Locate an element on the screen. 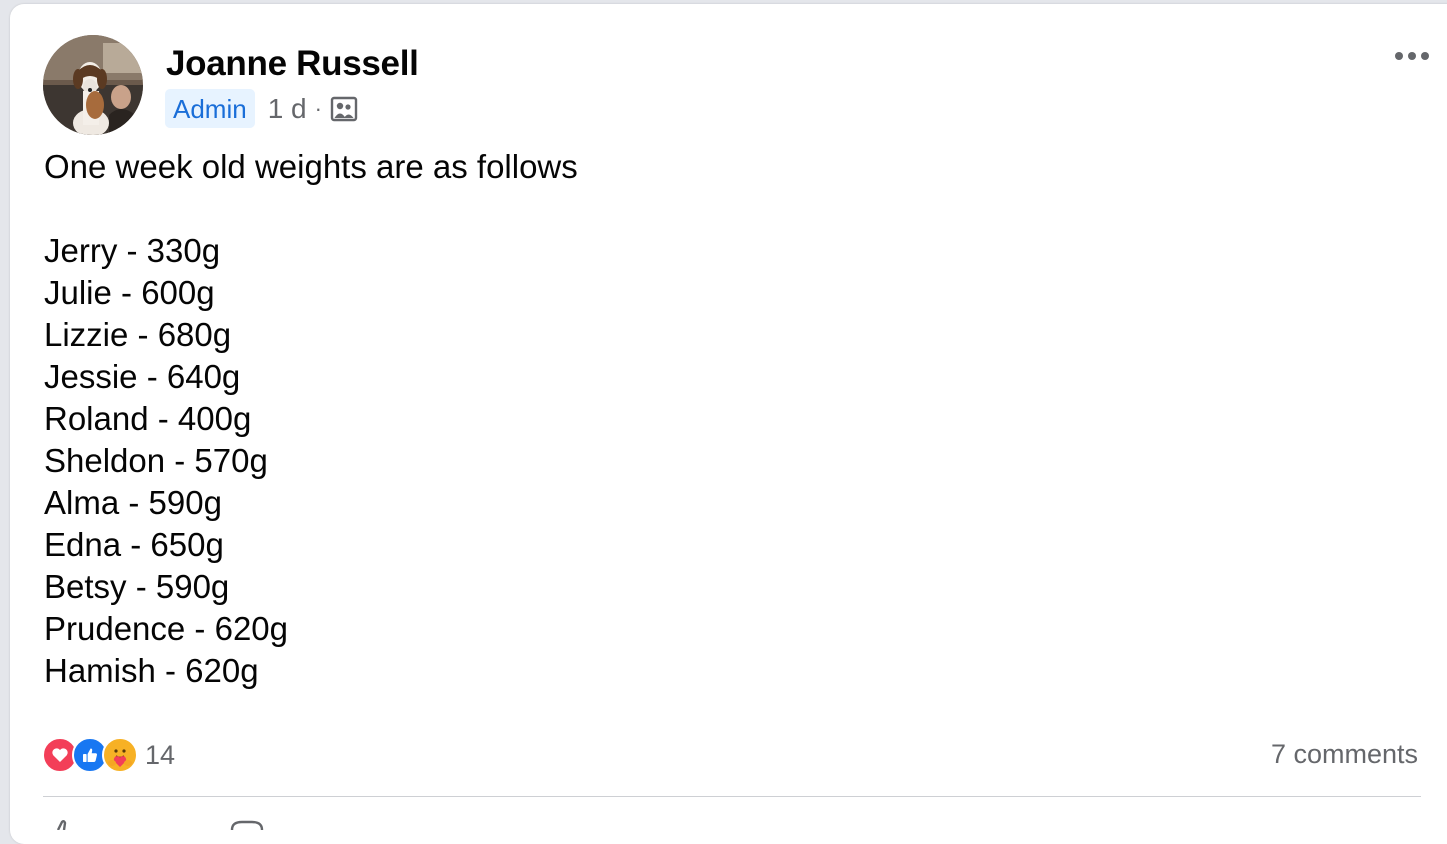 The image size is (1447, 844). weight-line: Sheldon - 570g is located at coordinates (156, 460).